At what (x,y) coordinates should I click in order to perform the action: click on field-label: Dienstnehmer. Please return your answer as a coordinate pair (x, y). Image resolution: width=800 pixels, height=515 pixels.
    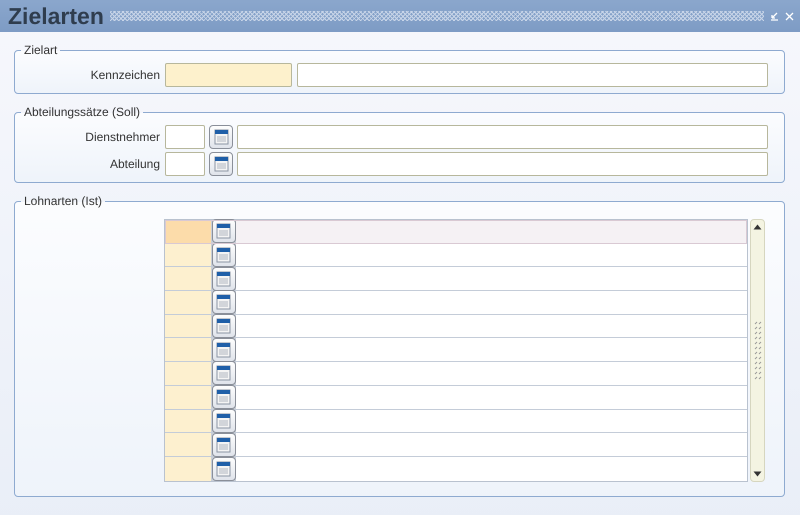
    Looking at the image, I should click on (122, 137).